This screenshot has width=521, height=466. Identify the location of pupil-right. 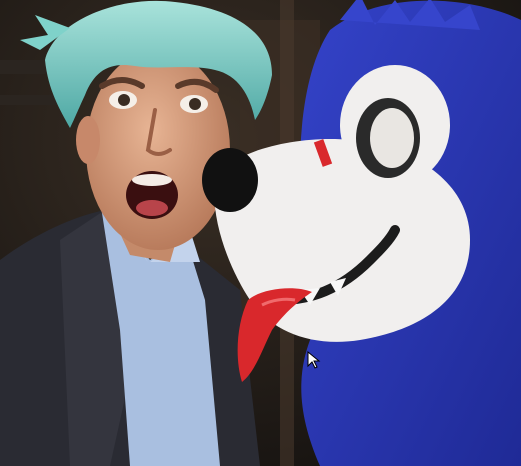
(195, 104).